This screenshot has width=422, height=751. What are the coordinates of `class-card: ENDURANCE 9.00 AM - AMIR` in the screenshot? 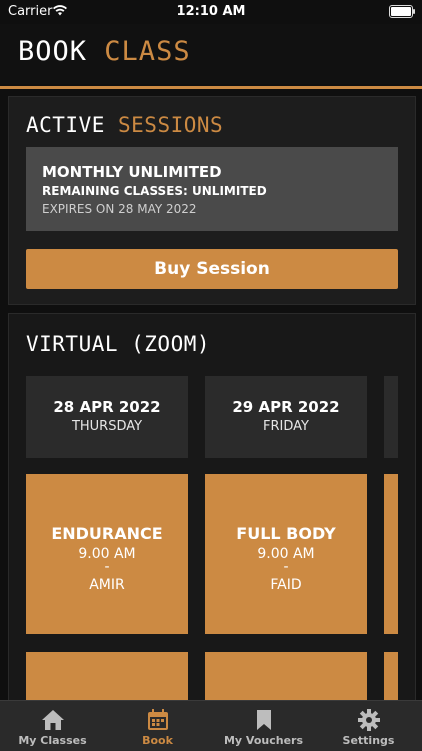 It's located at (107, 554).